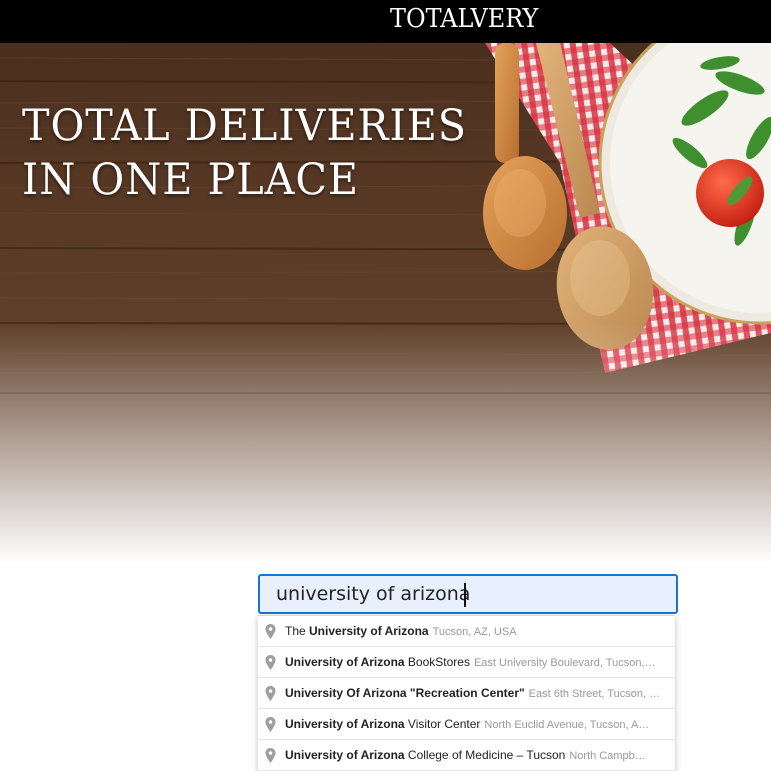 The image size is (771, 771). What do you see at coordinates (442, 724) in the screenshot?
I see `suggestion-rest: Visitor Center` at bounding box center [442, 724].